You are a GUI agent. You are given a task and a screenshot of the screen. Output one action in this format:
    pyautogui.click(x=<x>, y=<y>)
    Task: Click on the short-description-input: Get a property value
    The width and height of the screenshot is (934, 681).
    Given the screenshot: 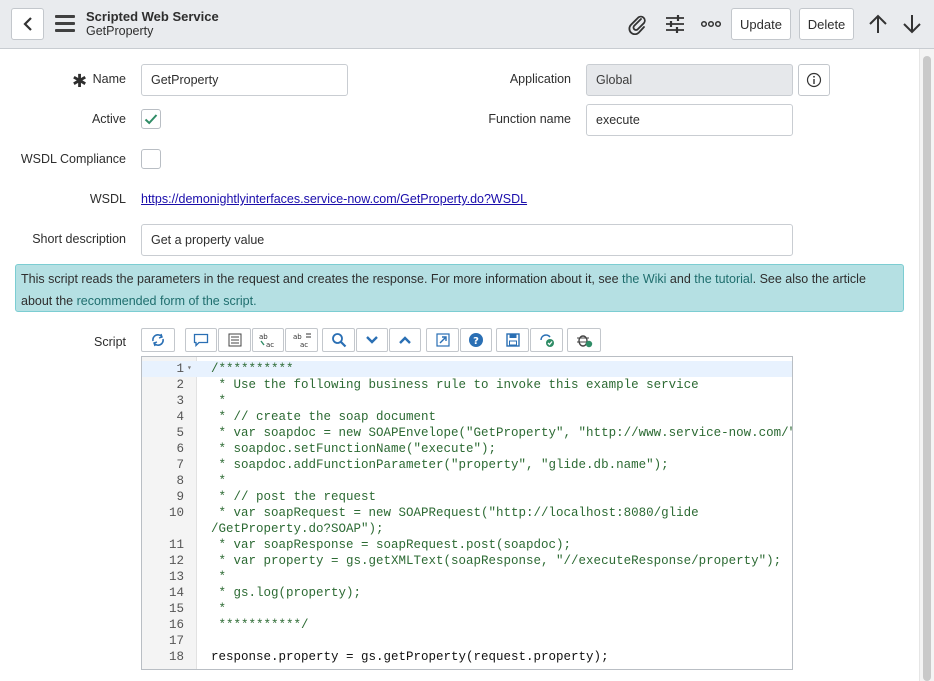 What is the action you would take?
    pyautogui.click(x=467, y=240)
    